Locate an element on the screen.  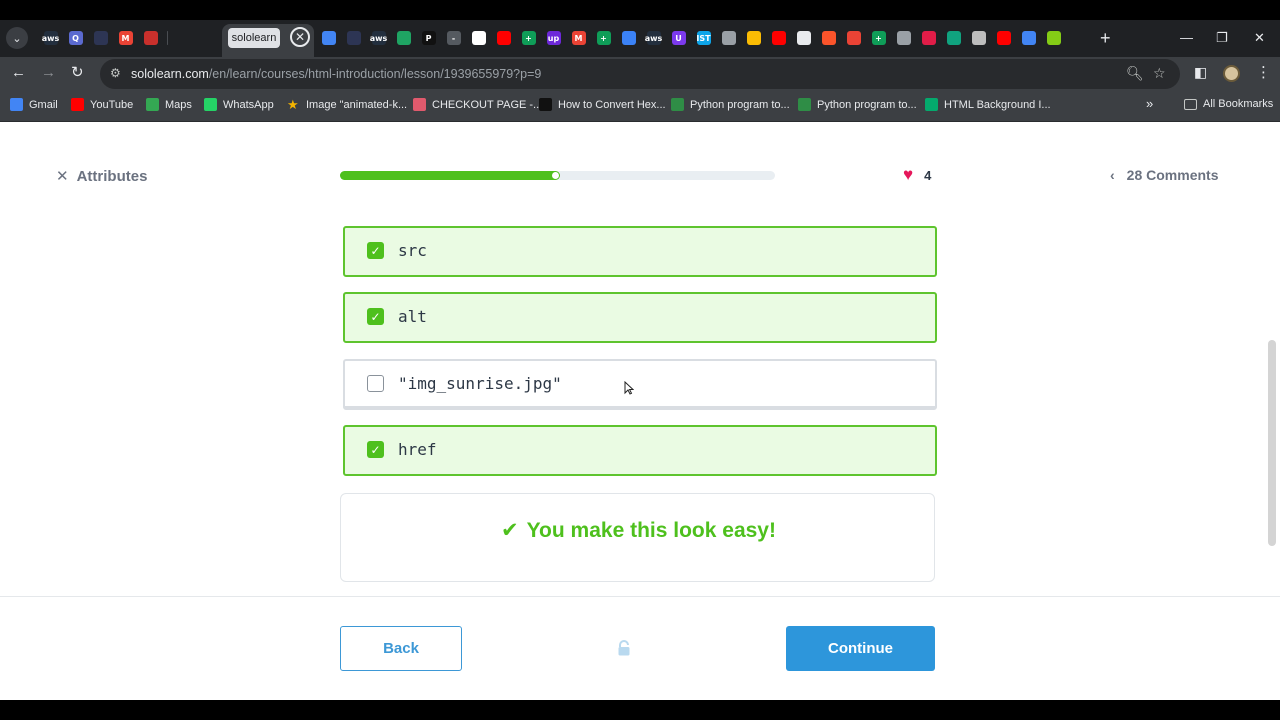
site-info-icon: ⚙ is located at coordinates (115, 73).